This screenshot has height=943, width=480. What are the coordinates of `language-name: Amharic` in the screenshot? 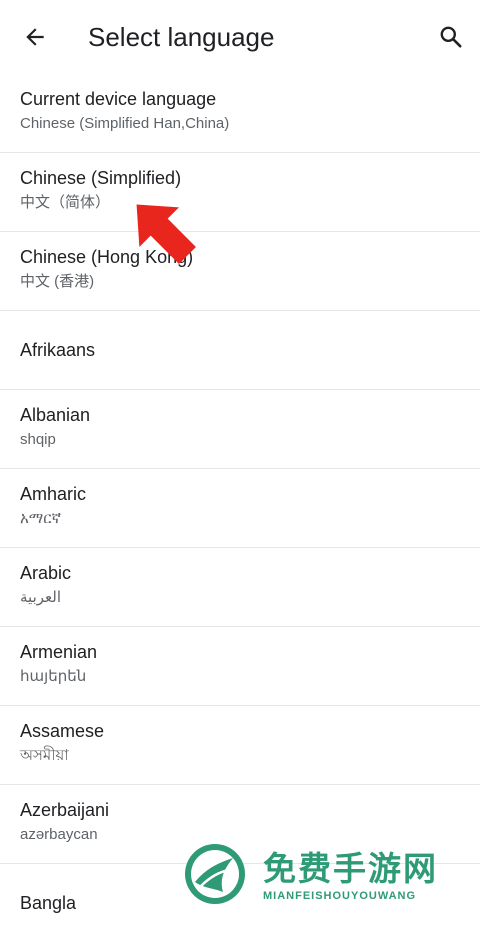 It's located at (53, 494).